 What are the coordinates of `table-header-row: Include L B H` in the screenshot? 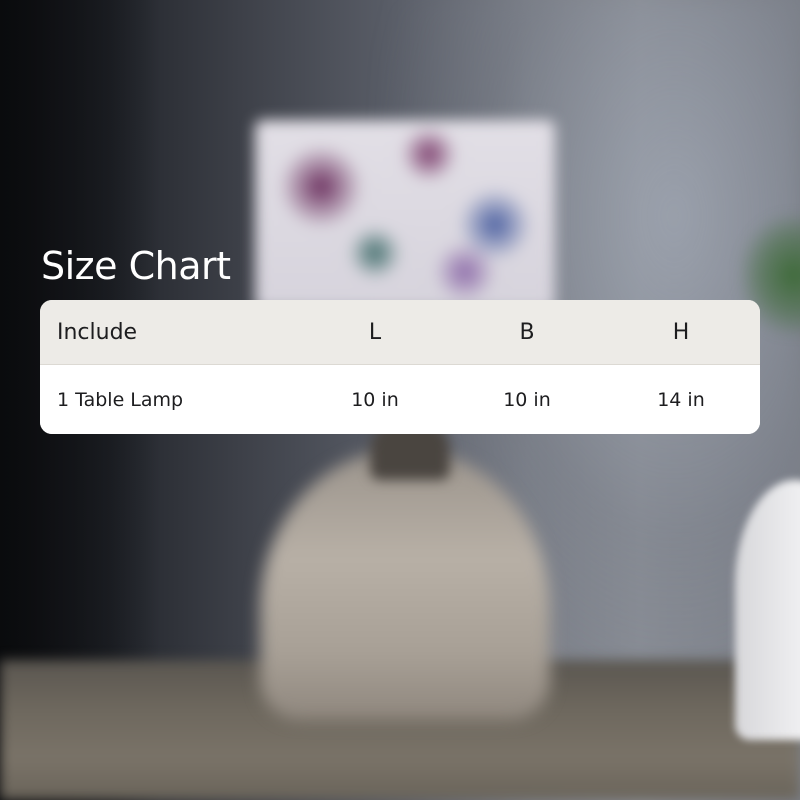 It's located at (400, 332).